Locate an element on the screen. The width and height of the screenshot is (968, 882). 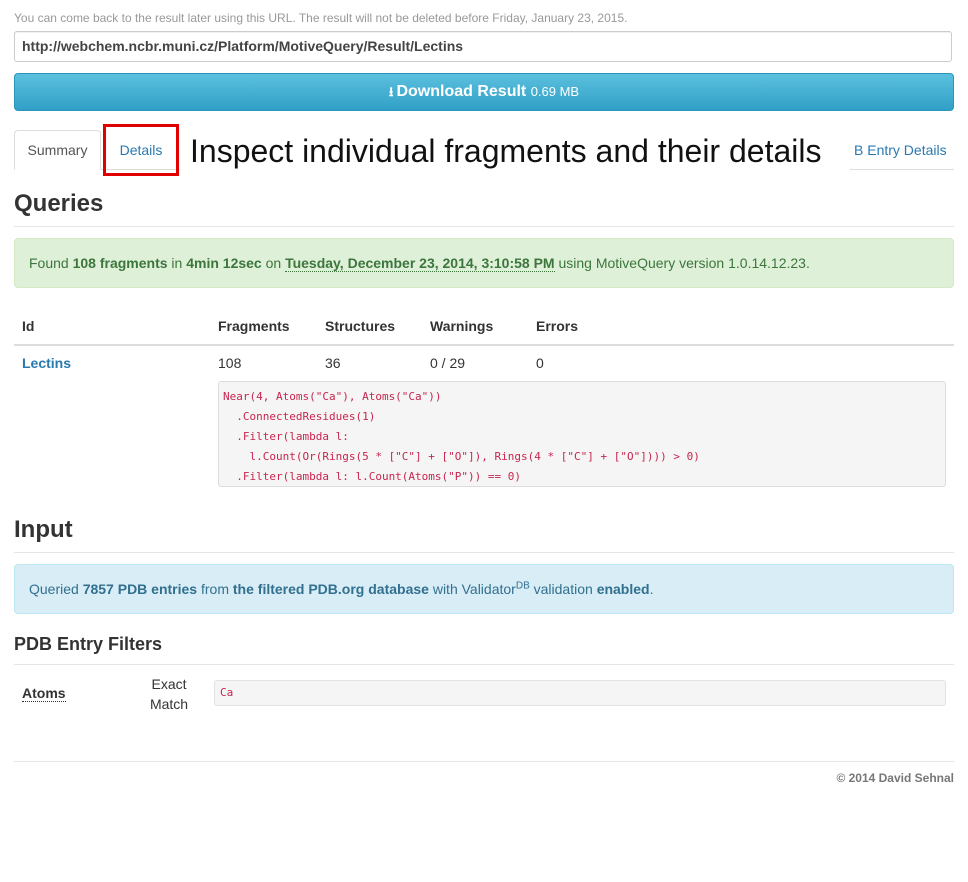
info-text: Queried is located at coordinates (54, 589).